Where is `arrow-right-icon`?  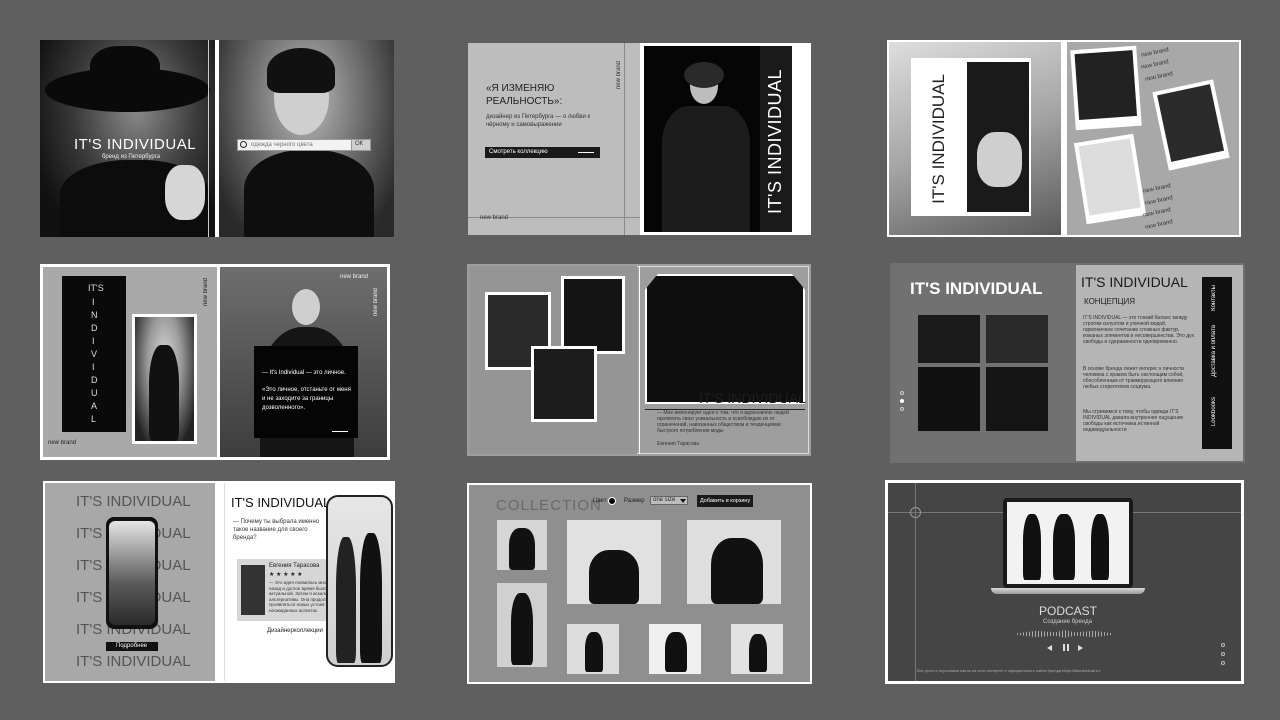 arrow-right-icon is located at coordinates (586, 152).